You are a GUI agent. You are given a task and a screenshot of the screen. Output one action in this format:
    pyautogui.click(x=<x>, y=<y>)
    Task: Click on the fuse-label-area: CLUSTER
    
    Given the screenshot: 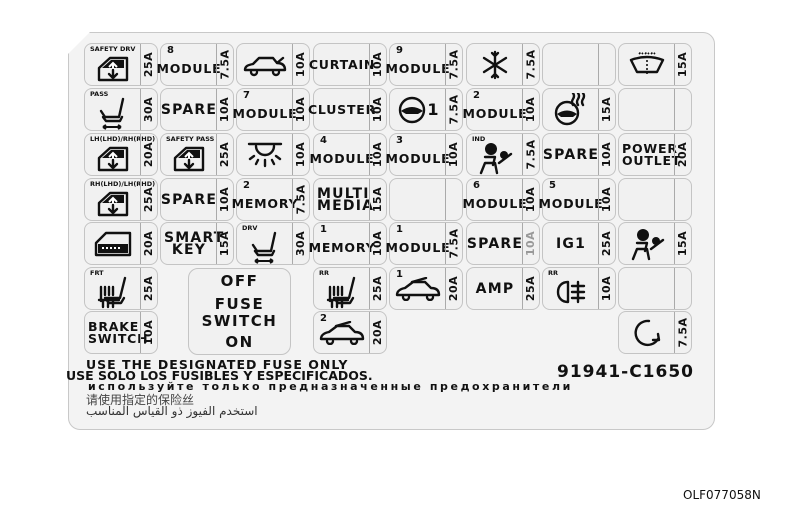 What is the action you would take?
    pyautogui.click(x=341, y=109)
    